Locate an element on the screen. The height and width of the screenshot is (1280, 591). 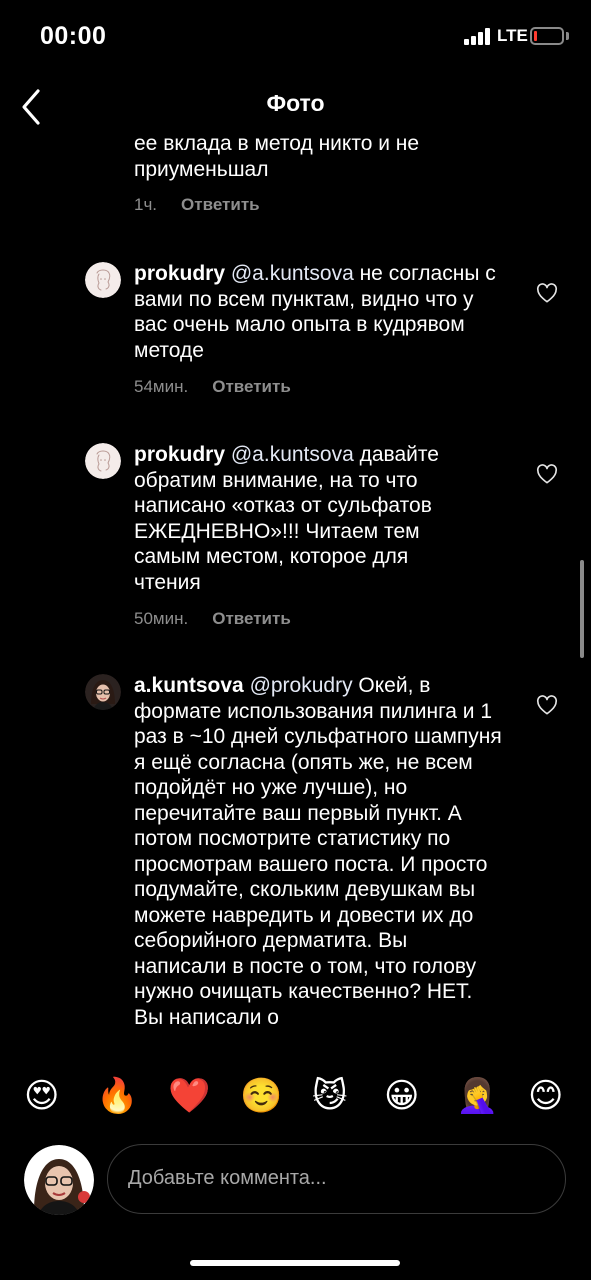
comment-meta: 1ч. Ответить is located at coordinates (197, 205).